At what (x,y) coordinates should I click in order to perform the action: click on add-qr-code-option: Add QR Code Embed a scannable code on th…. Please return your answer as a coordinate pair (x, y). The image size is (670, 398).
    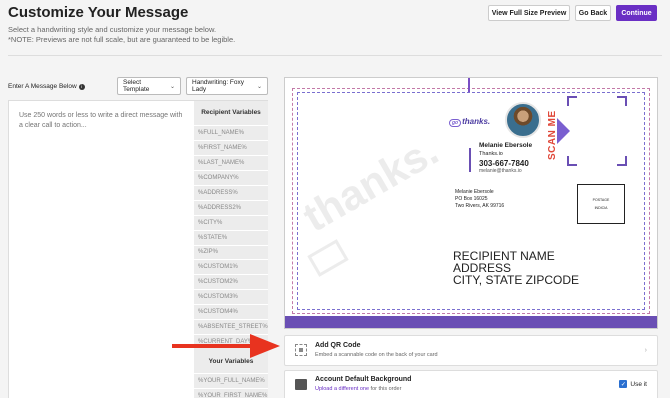
    Looking at the image, I should click on (471, 350).